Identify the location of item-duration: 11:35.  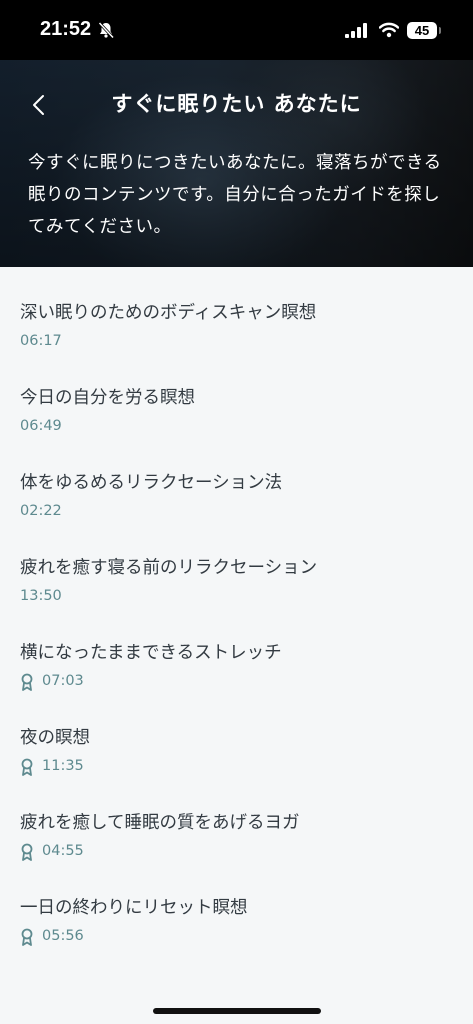
(63, 766).